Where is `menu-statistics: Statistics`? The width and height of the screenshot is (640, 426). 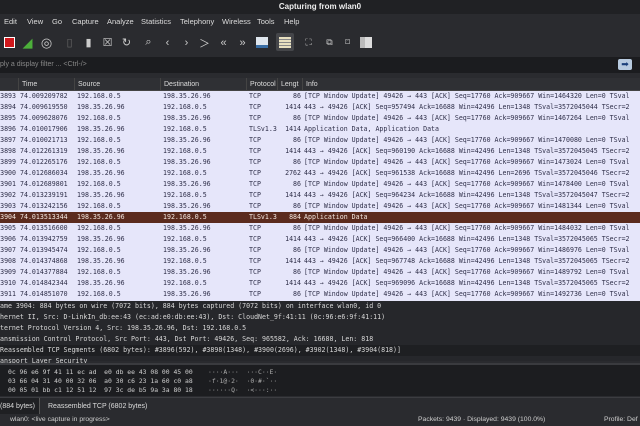
menu-statistics: Statistics is located at coordinates (156, 22).